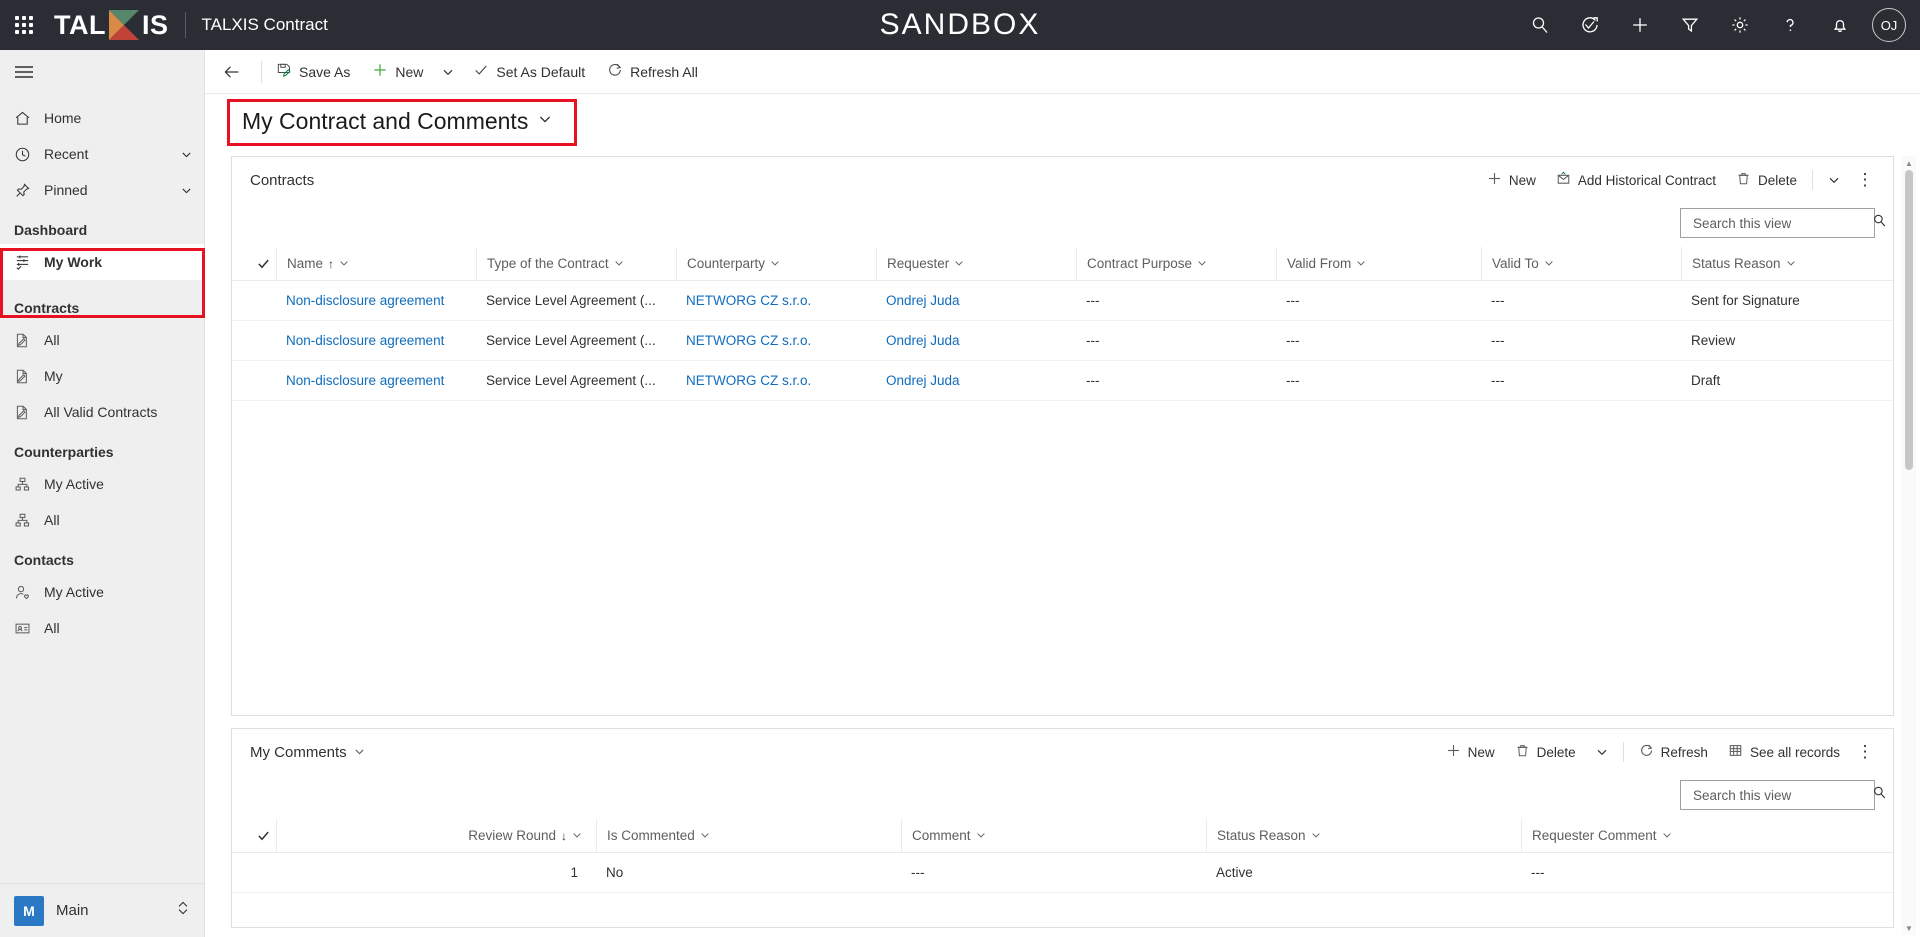  Describe the element at coordinates (102, 412) in the screenshot. I see `sidebar-item-all-valid-contracts: All Valid Contracts` at that location.